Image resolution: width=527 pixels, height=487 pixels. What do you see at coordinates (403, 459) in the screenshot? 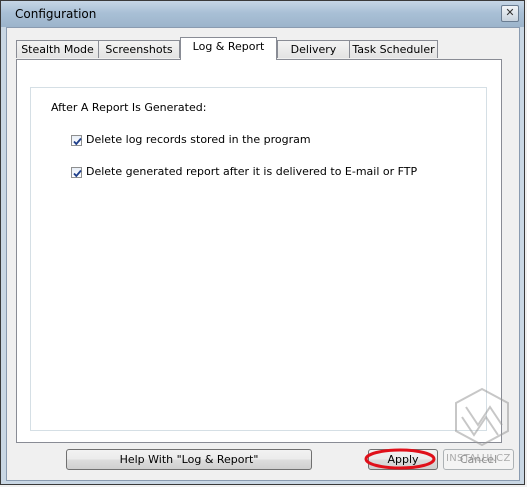
I see `apply-button: Apply` at bounding box center [403, 459].